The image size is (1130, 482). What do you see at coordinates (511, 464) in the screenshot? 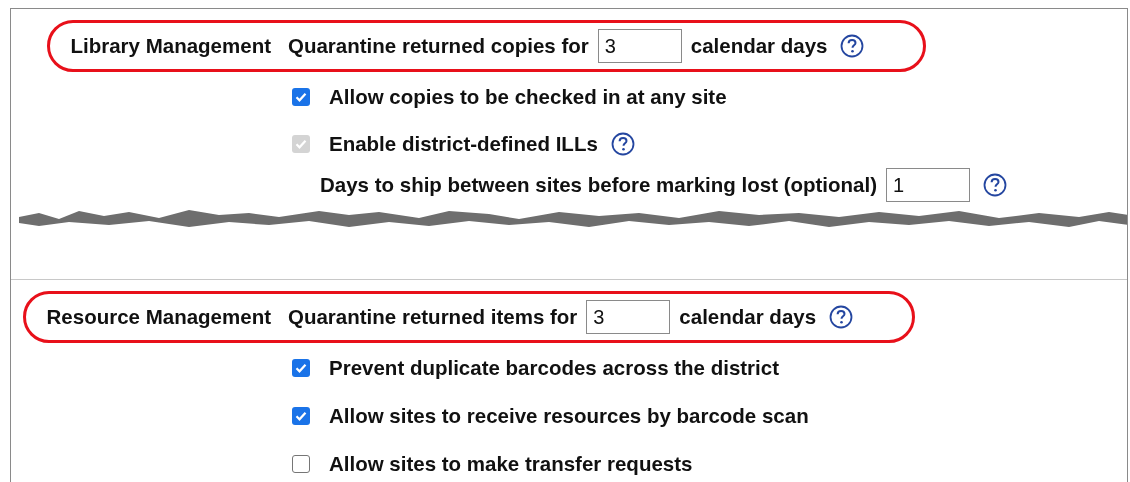
I see `checkbox-label: Allow sites to make transfer requests` at bounding box center [511, 464].